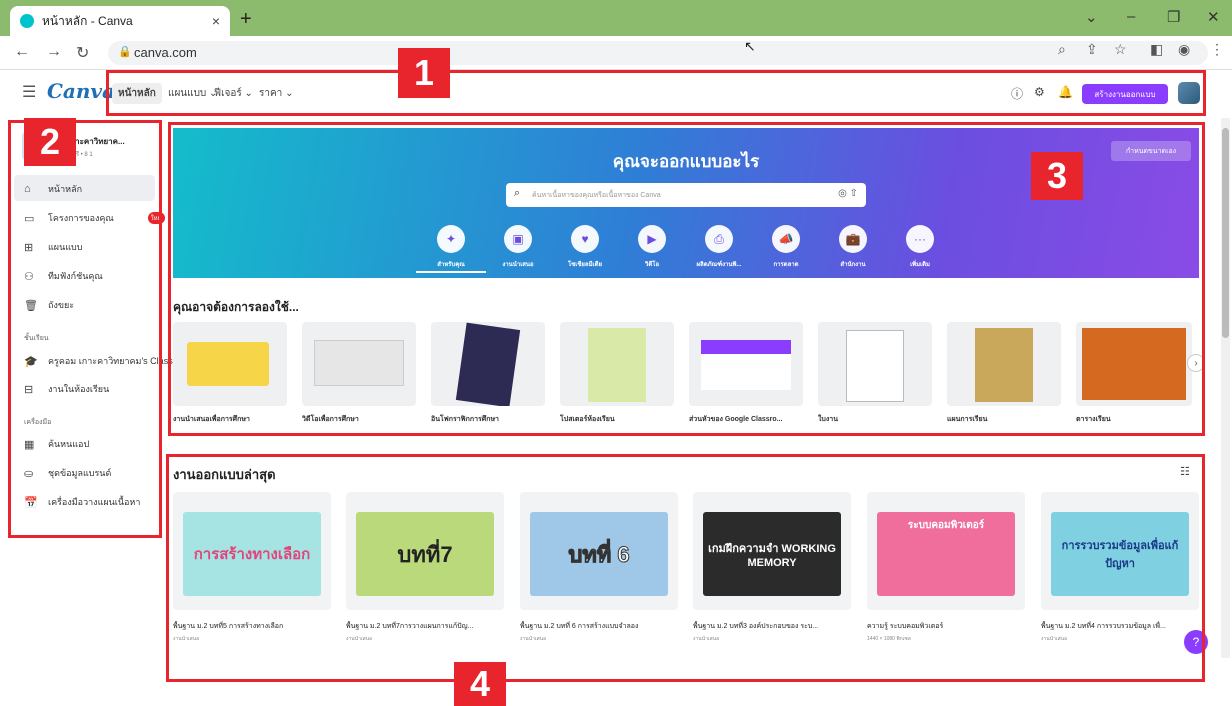 Image resolution: width=1232 pixels, height=706 pixels. I want to click on tab-close-icon: ×, so click(216, 21).